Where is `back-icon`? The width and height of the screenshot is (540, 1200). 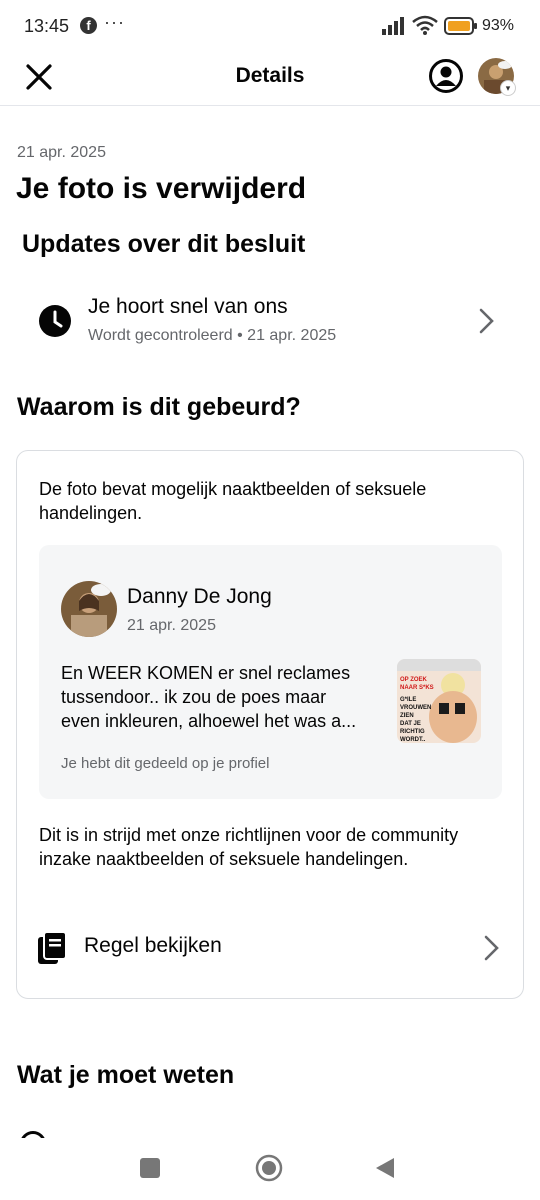 back-icon is located at coordinates (385, 1168).